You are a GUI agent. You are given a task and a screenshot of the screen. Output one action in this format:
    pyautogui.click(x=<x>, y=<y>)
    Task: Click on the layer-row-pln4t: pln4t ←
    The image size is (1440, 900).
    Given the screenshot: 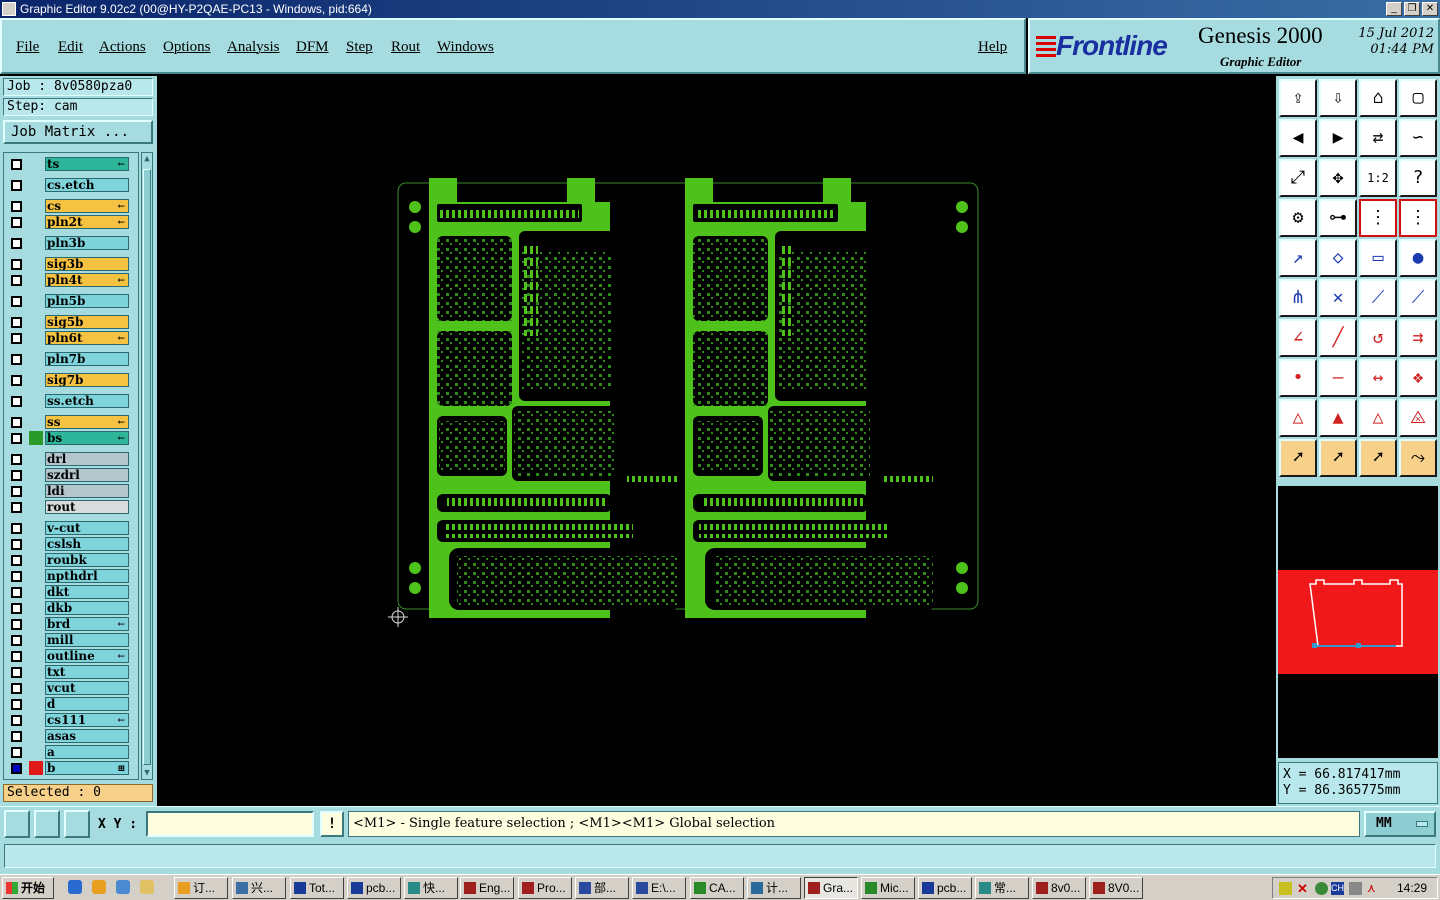 What is the action you would take?
    pyautogui.click(x=68, y=280)
    